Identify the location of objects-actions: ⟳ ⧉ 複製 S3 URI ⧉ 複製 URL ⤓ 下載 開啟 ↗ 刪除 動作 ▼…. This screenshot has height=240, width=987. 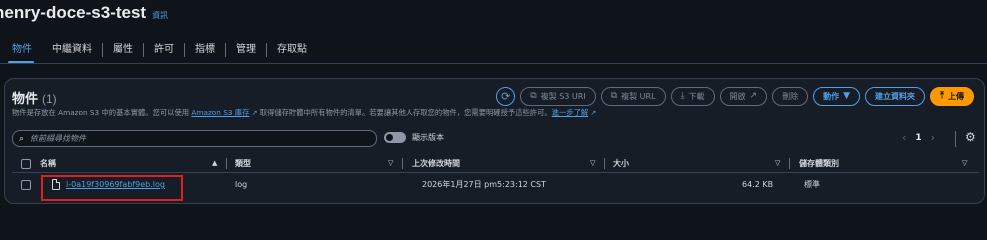
(735, 96).